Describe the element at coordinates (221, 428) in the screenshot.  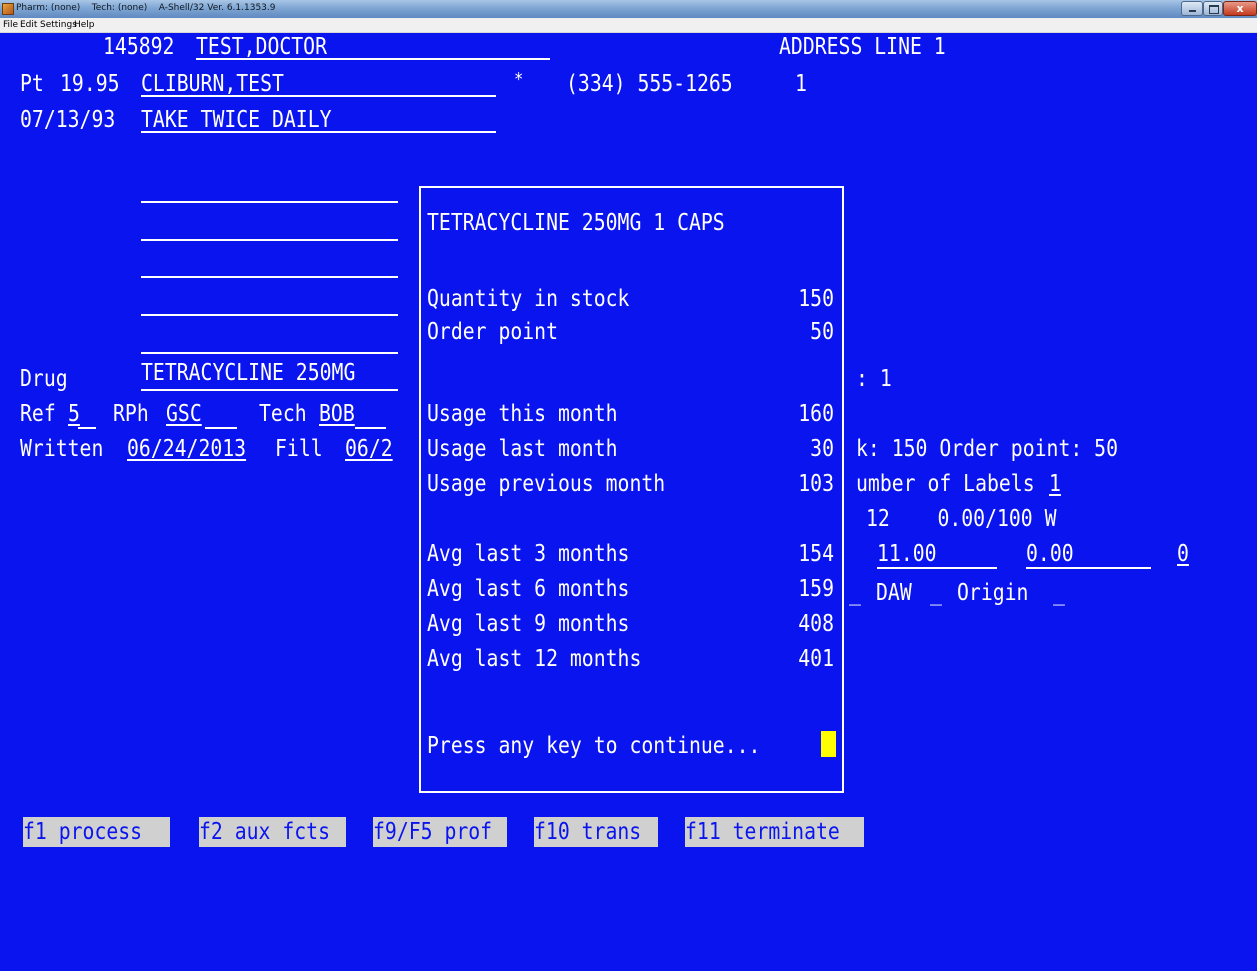
I see `rph-underline-ext` at that location.